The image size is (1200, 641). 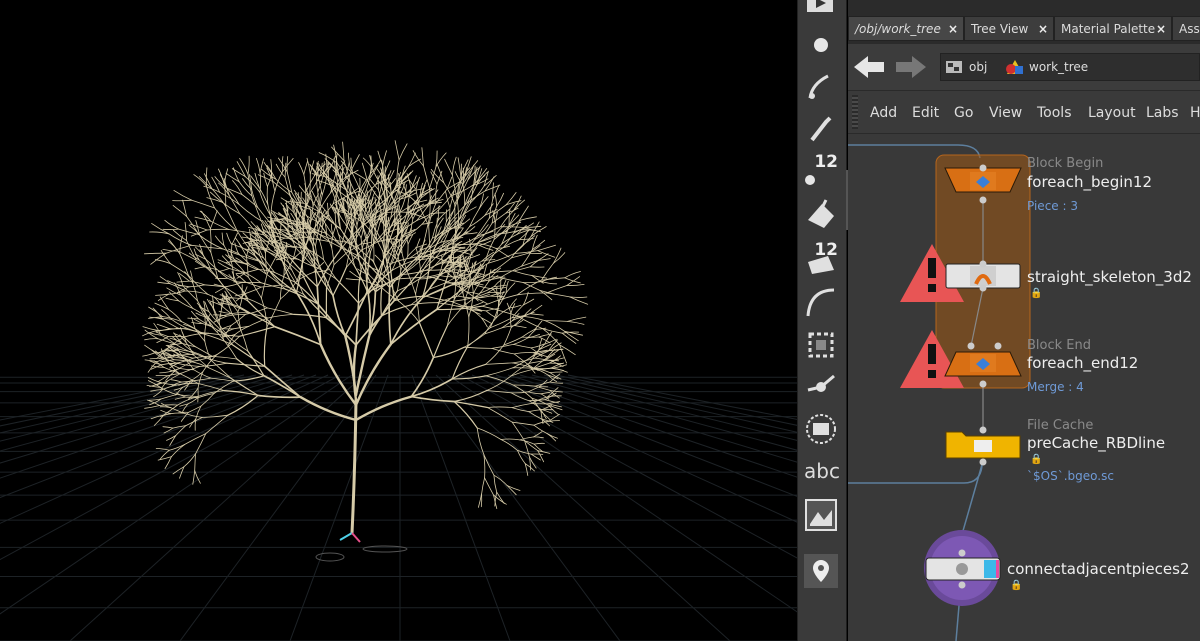 I want to click on grid-select-icon, so click(x=821, y=345).